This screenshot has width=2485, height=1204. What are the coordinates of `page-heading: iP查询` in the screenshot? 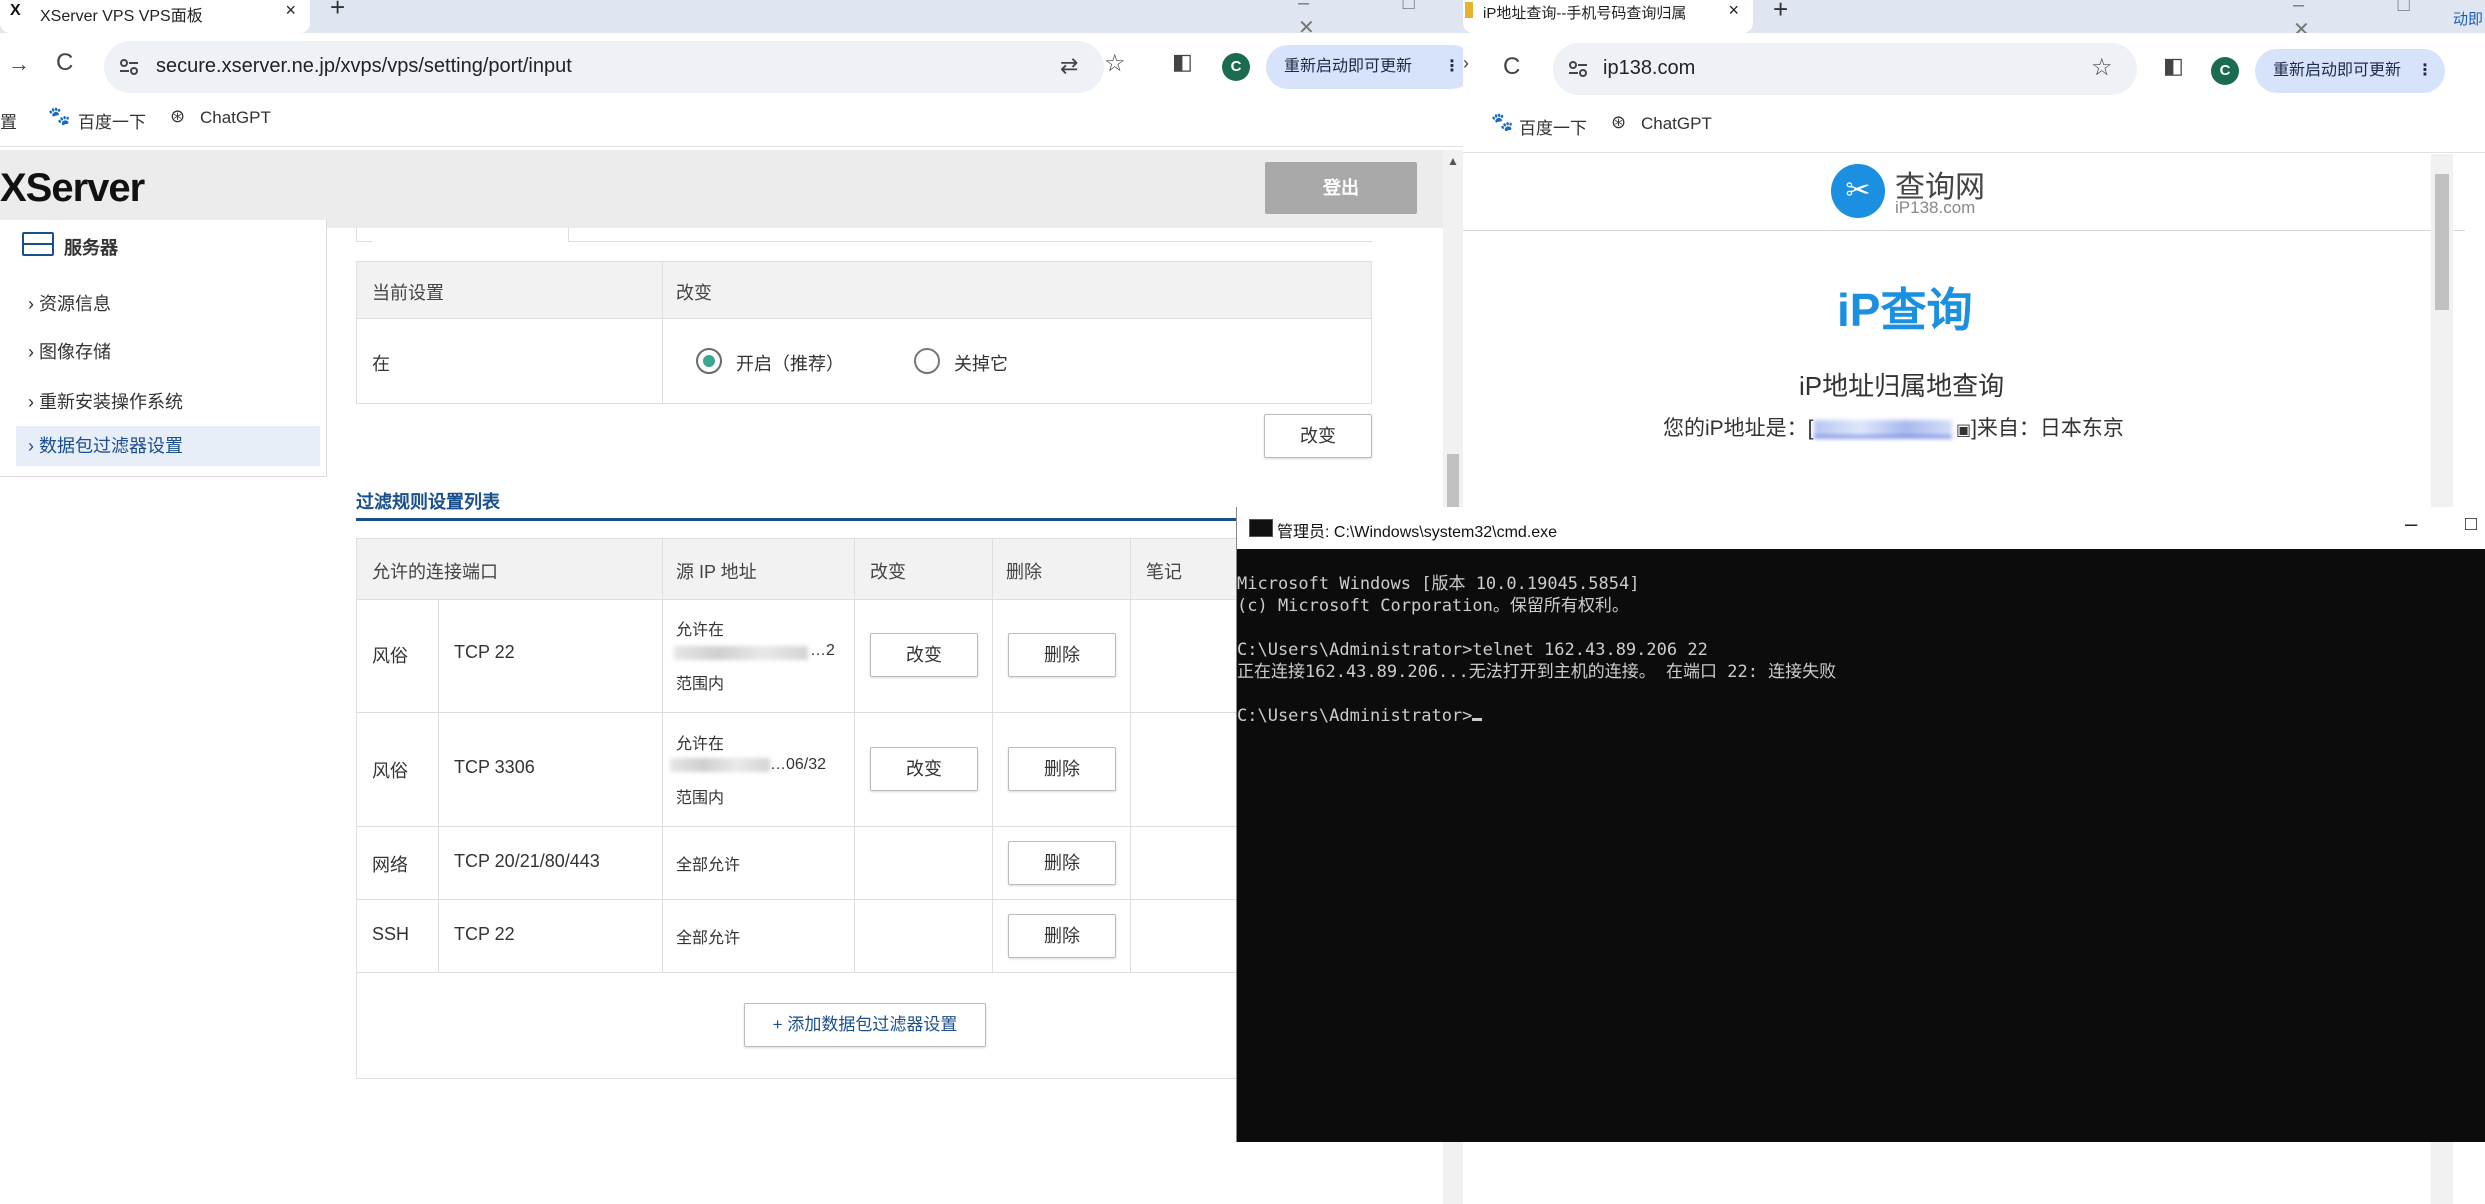 It's located at (1905, 310).